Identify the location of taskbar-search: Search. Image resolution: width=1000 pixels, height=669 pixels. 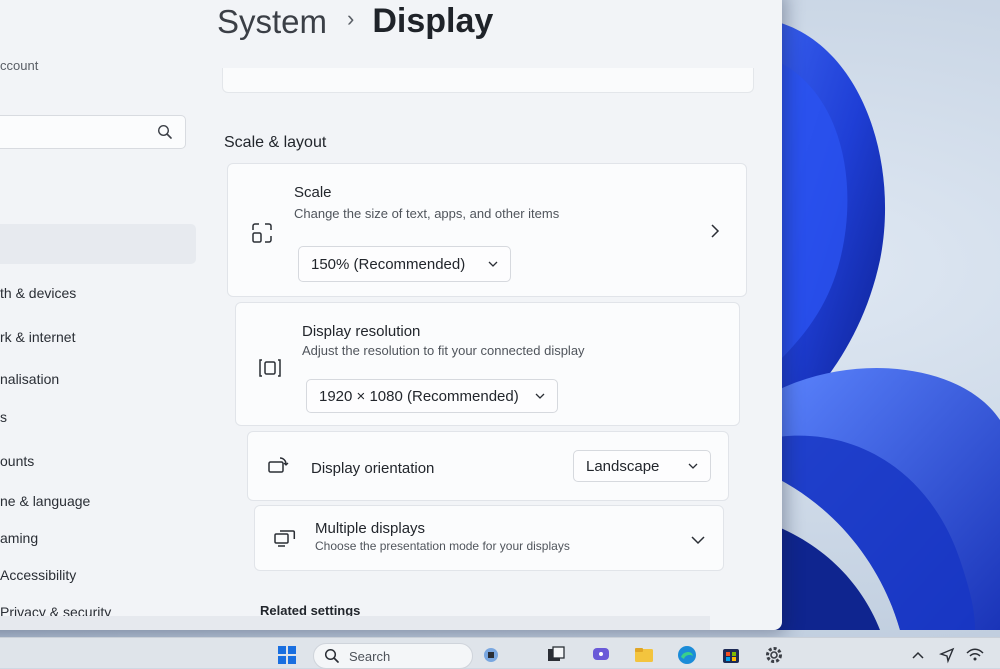
(393, 656).